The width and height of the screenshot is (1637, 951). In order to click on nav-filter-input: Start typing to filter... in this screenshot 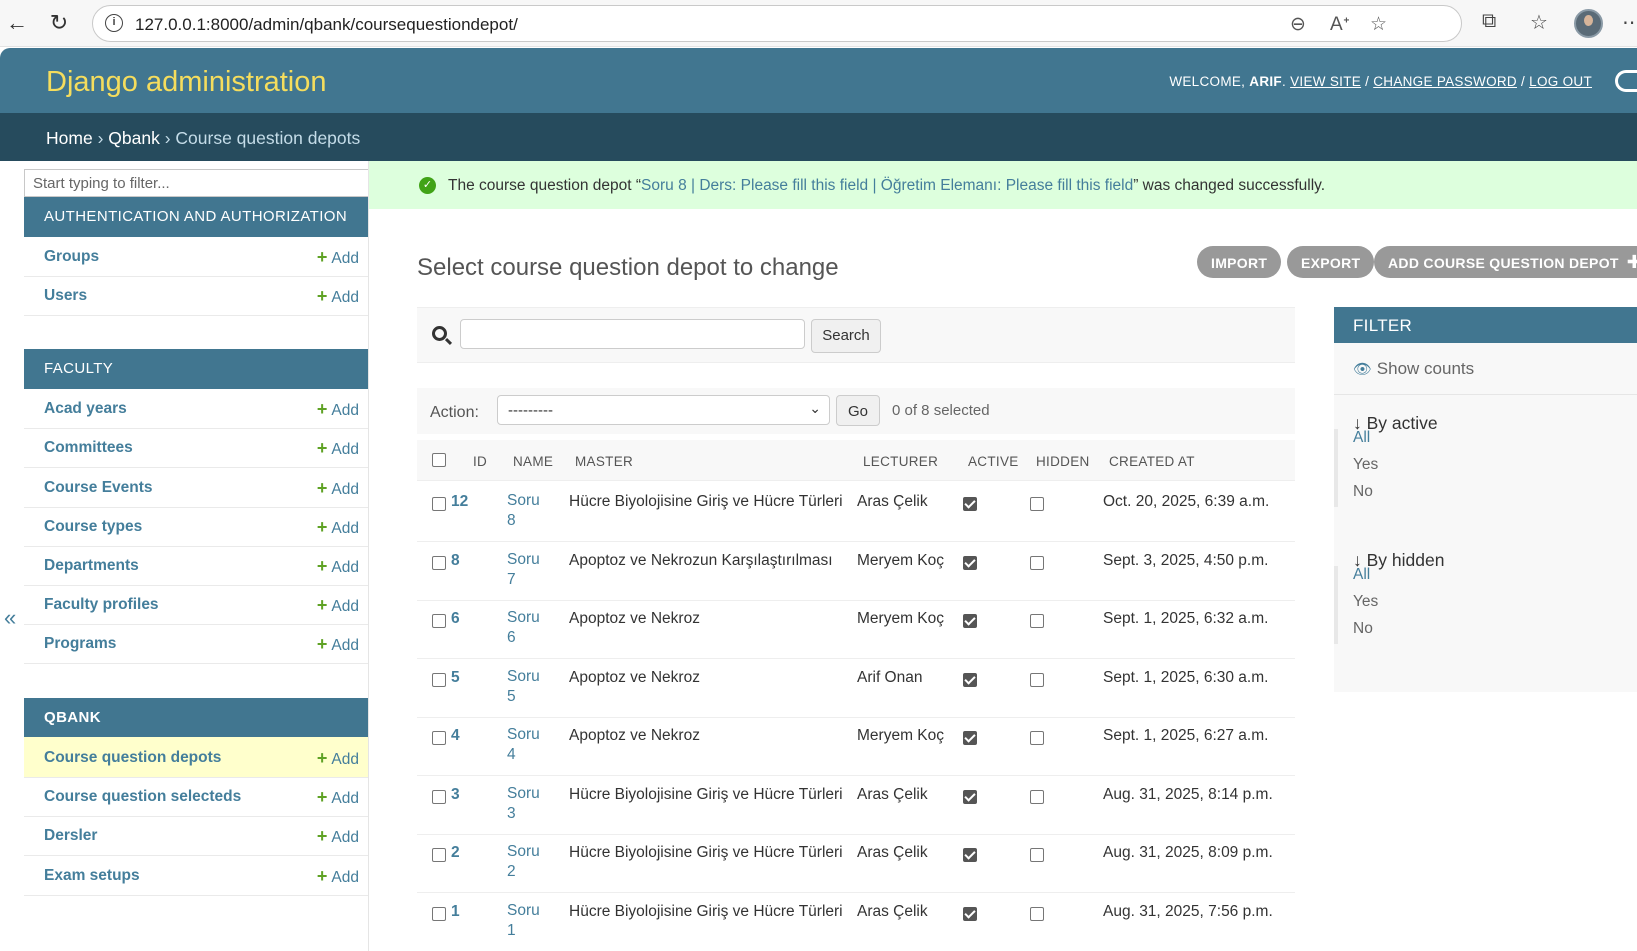, I will do `click(196, 183)`.